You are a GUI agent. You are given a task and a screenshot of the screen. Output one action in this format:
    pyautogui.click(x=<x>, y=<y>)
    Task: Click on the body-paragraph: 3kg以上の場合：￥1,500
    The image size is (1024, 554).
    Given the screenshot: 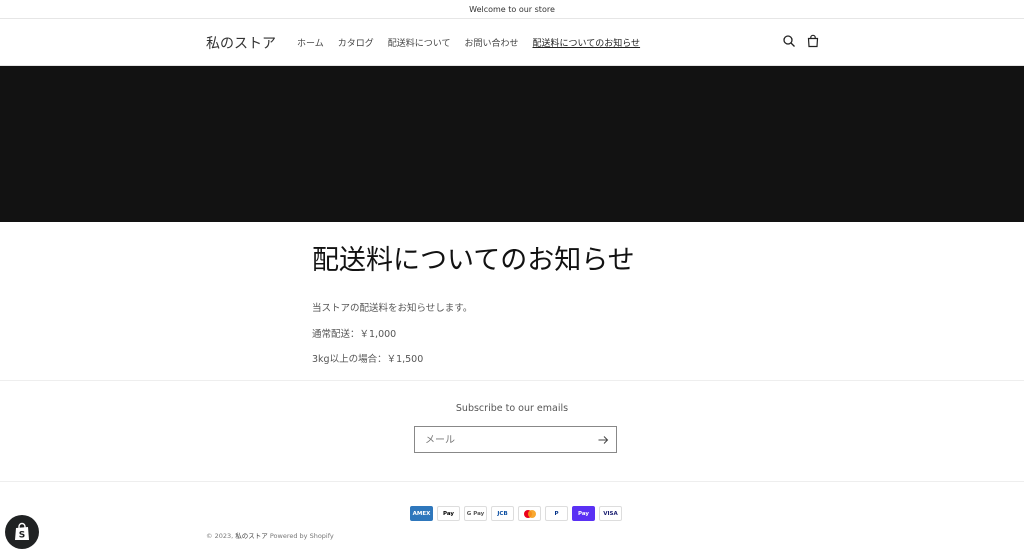 What is the action you would take?
    pyautogui.click(x=368, y=359)
    